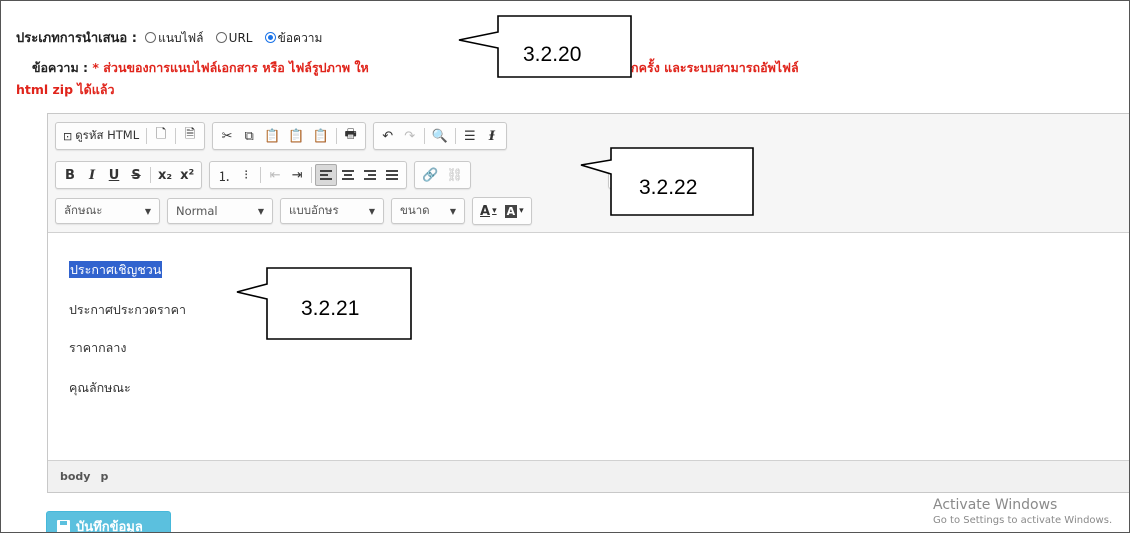 The image size is (1132, 535). I want to click on callout-label: 3.2.22, so click(668, 187).